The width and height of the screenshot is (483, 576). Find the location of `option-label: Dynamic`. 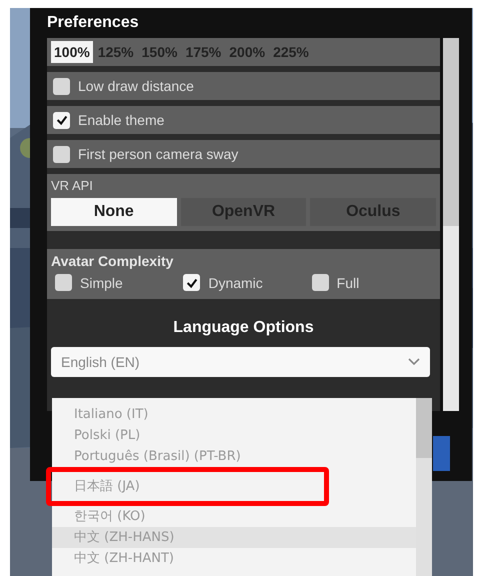

option-label: Dynamic is located at coordinates (235, 282).